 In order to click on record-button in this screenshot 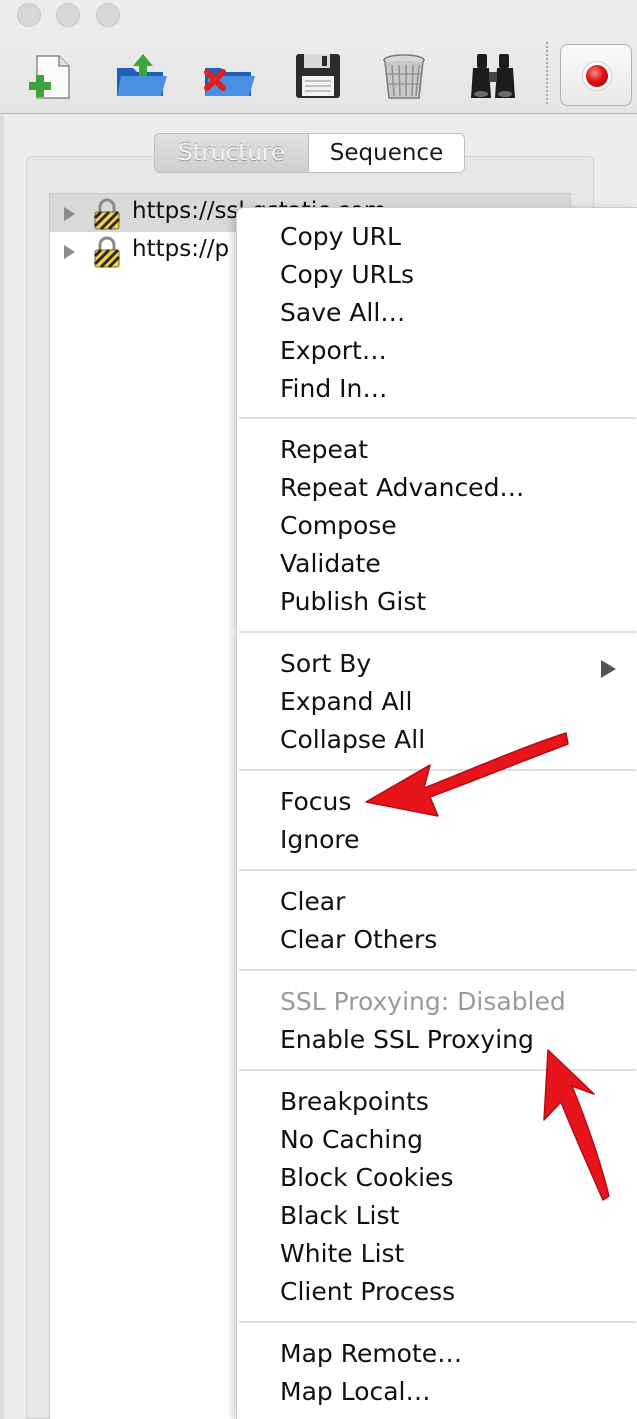, I will do `click(596, 75)`.